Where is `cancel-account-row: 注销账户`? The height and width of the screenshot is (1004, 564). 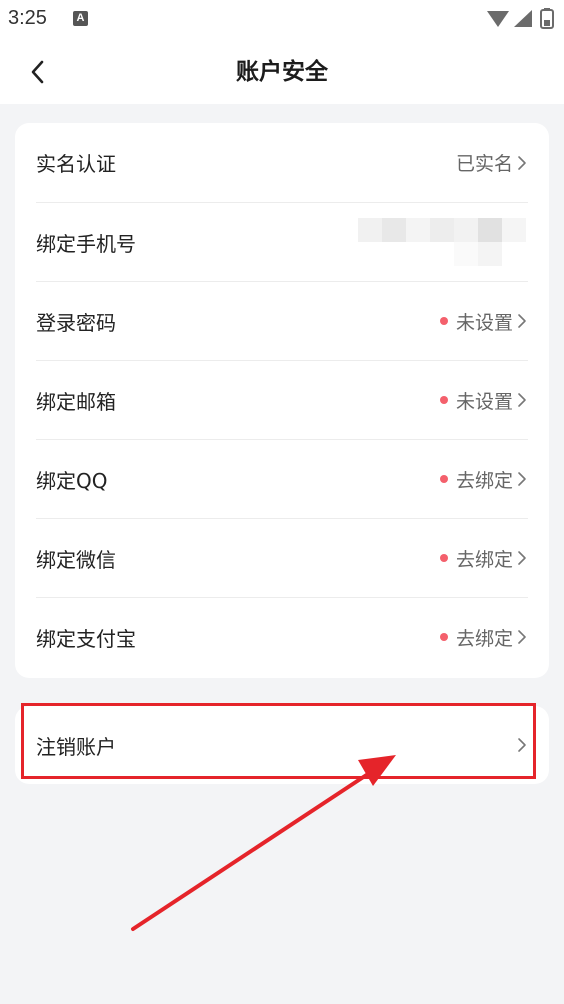 cancel-account-row: 注销账户 is located at coordinates (282, 745).